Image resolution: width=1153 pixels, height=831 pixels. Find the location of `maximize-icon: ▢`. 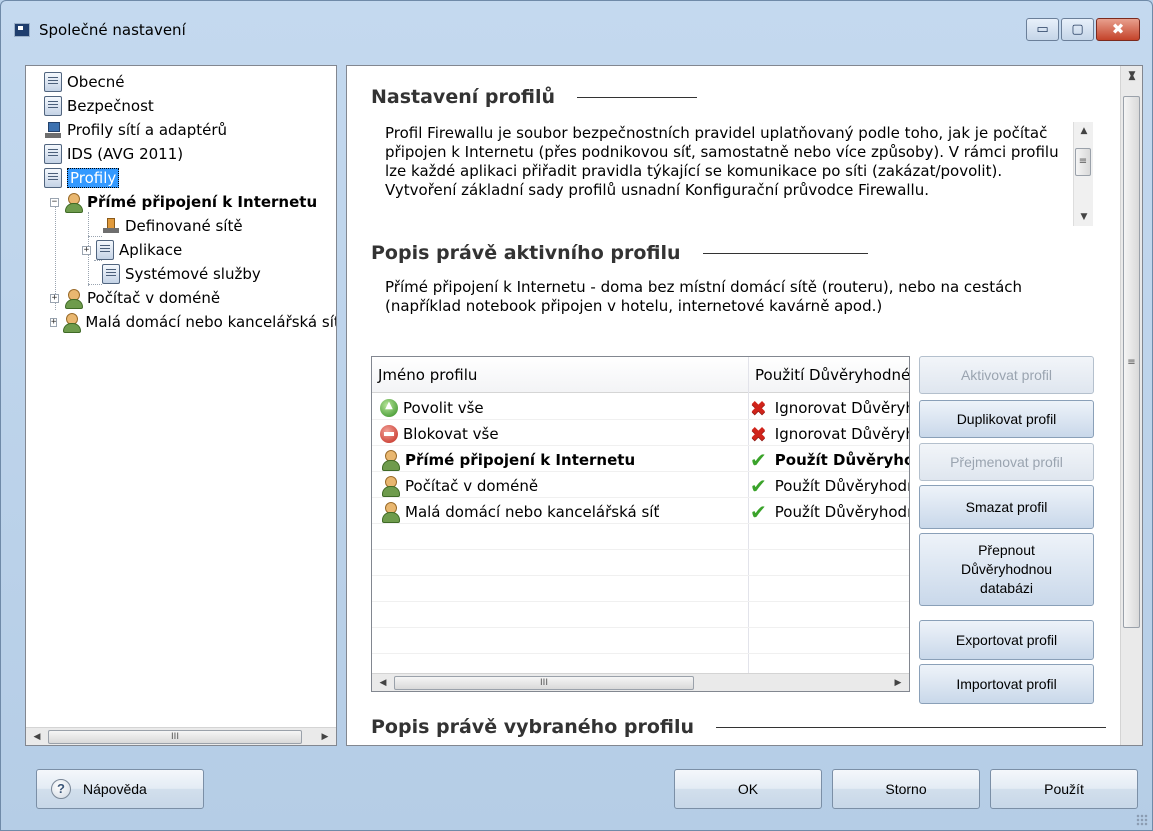

maximize-icon: ▢ is located at coordinates (1077, 29).